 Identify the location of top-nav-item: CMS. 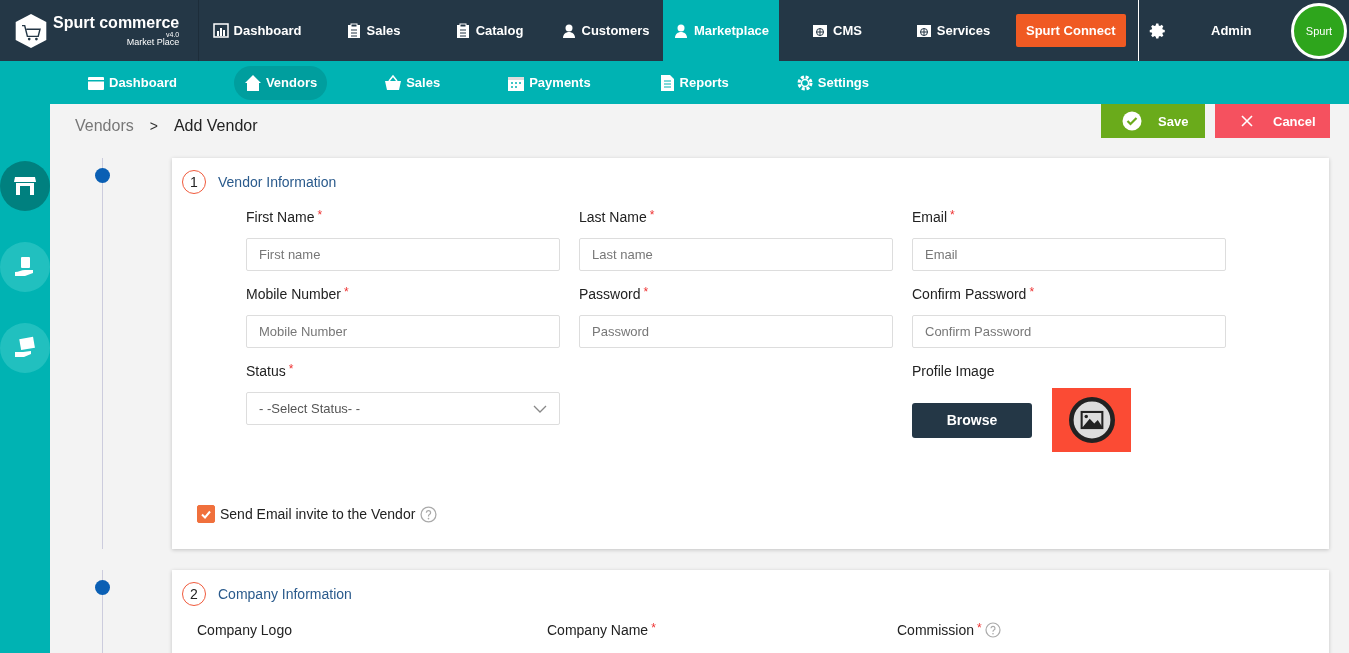
(837, 30).